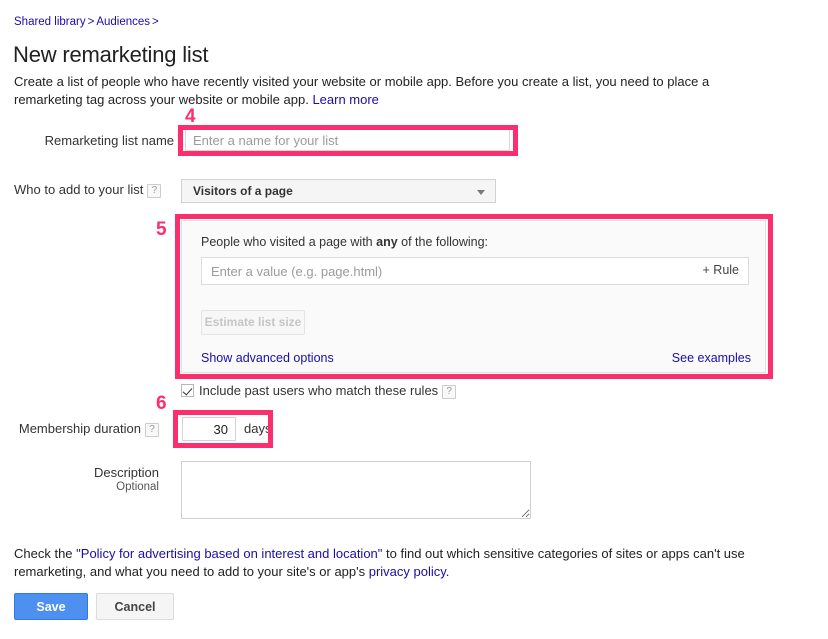 This screenshot has width=828, height=639. Describe the element at coordinates (187, 390) in the screenshot. I see `include-past-users-checkbox` at that location.